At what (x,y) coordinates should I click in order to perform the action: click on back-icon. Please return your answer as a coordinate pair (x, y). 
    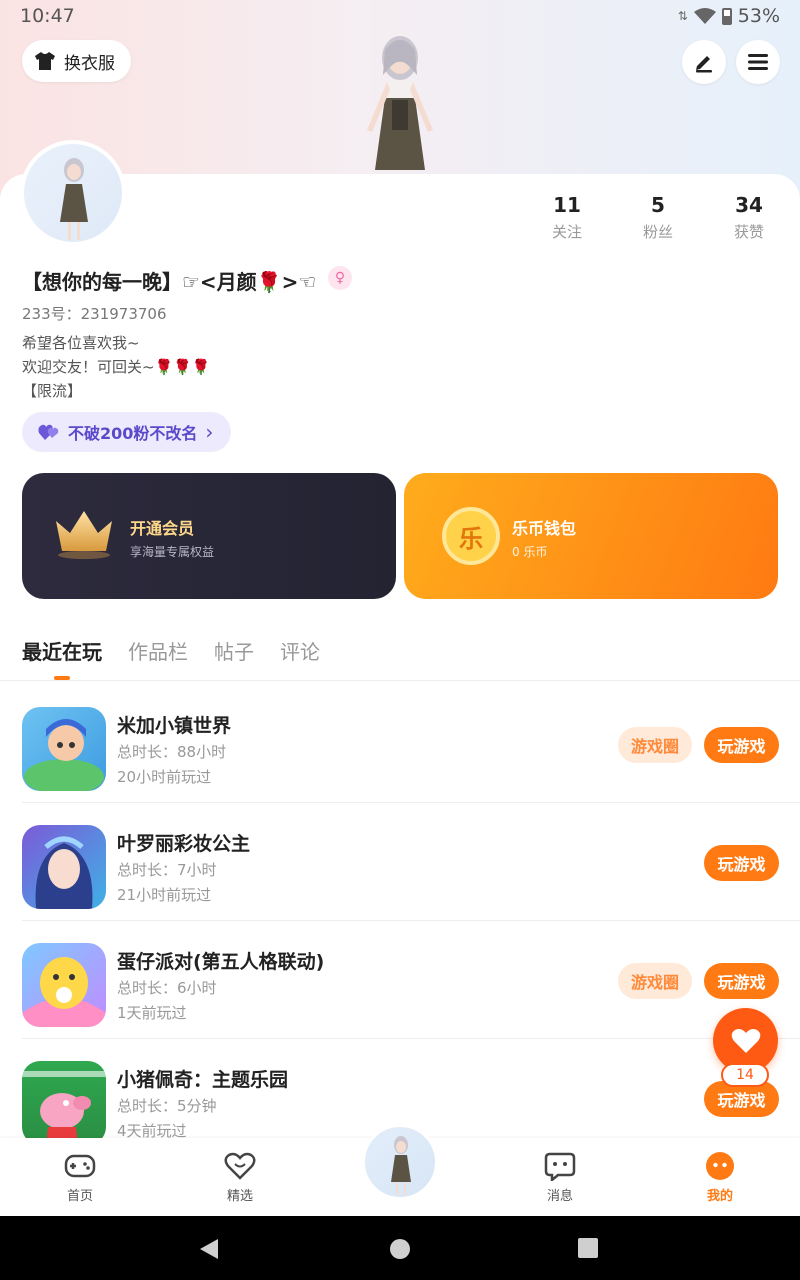
    Looking at the image, I should click on (209, 1249).